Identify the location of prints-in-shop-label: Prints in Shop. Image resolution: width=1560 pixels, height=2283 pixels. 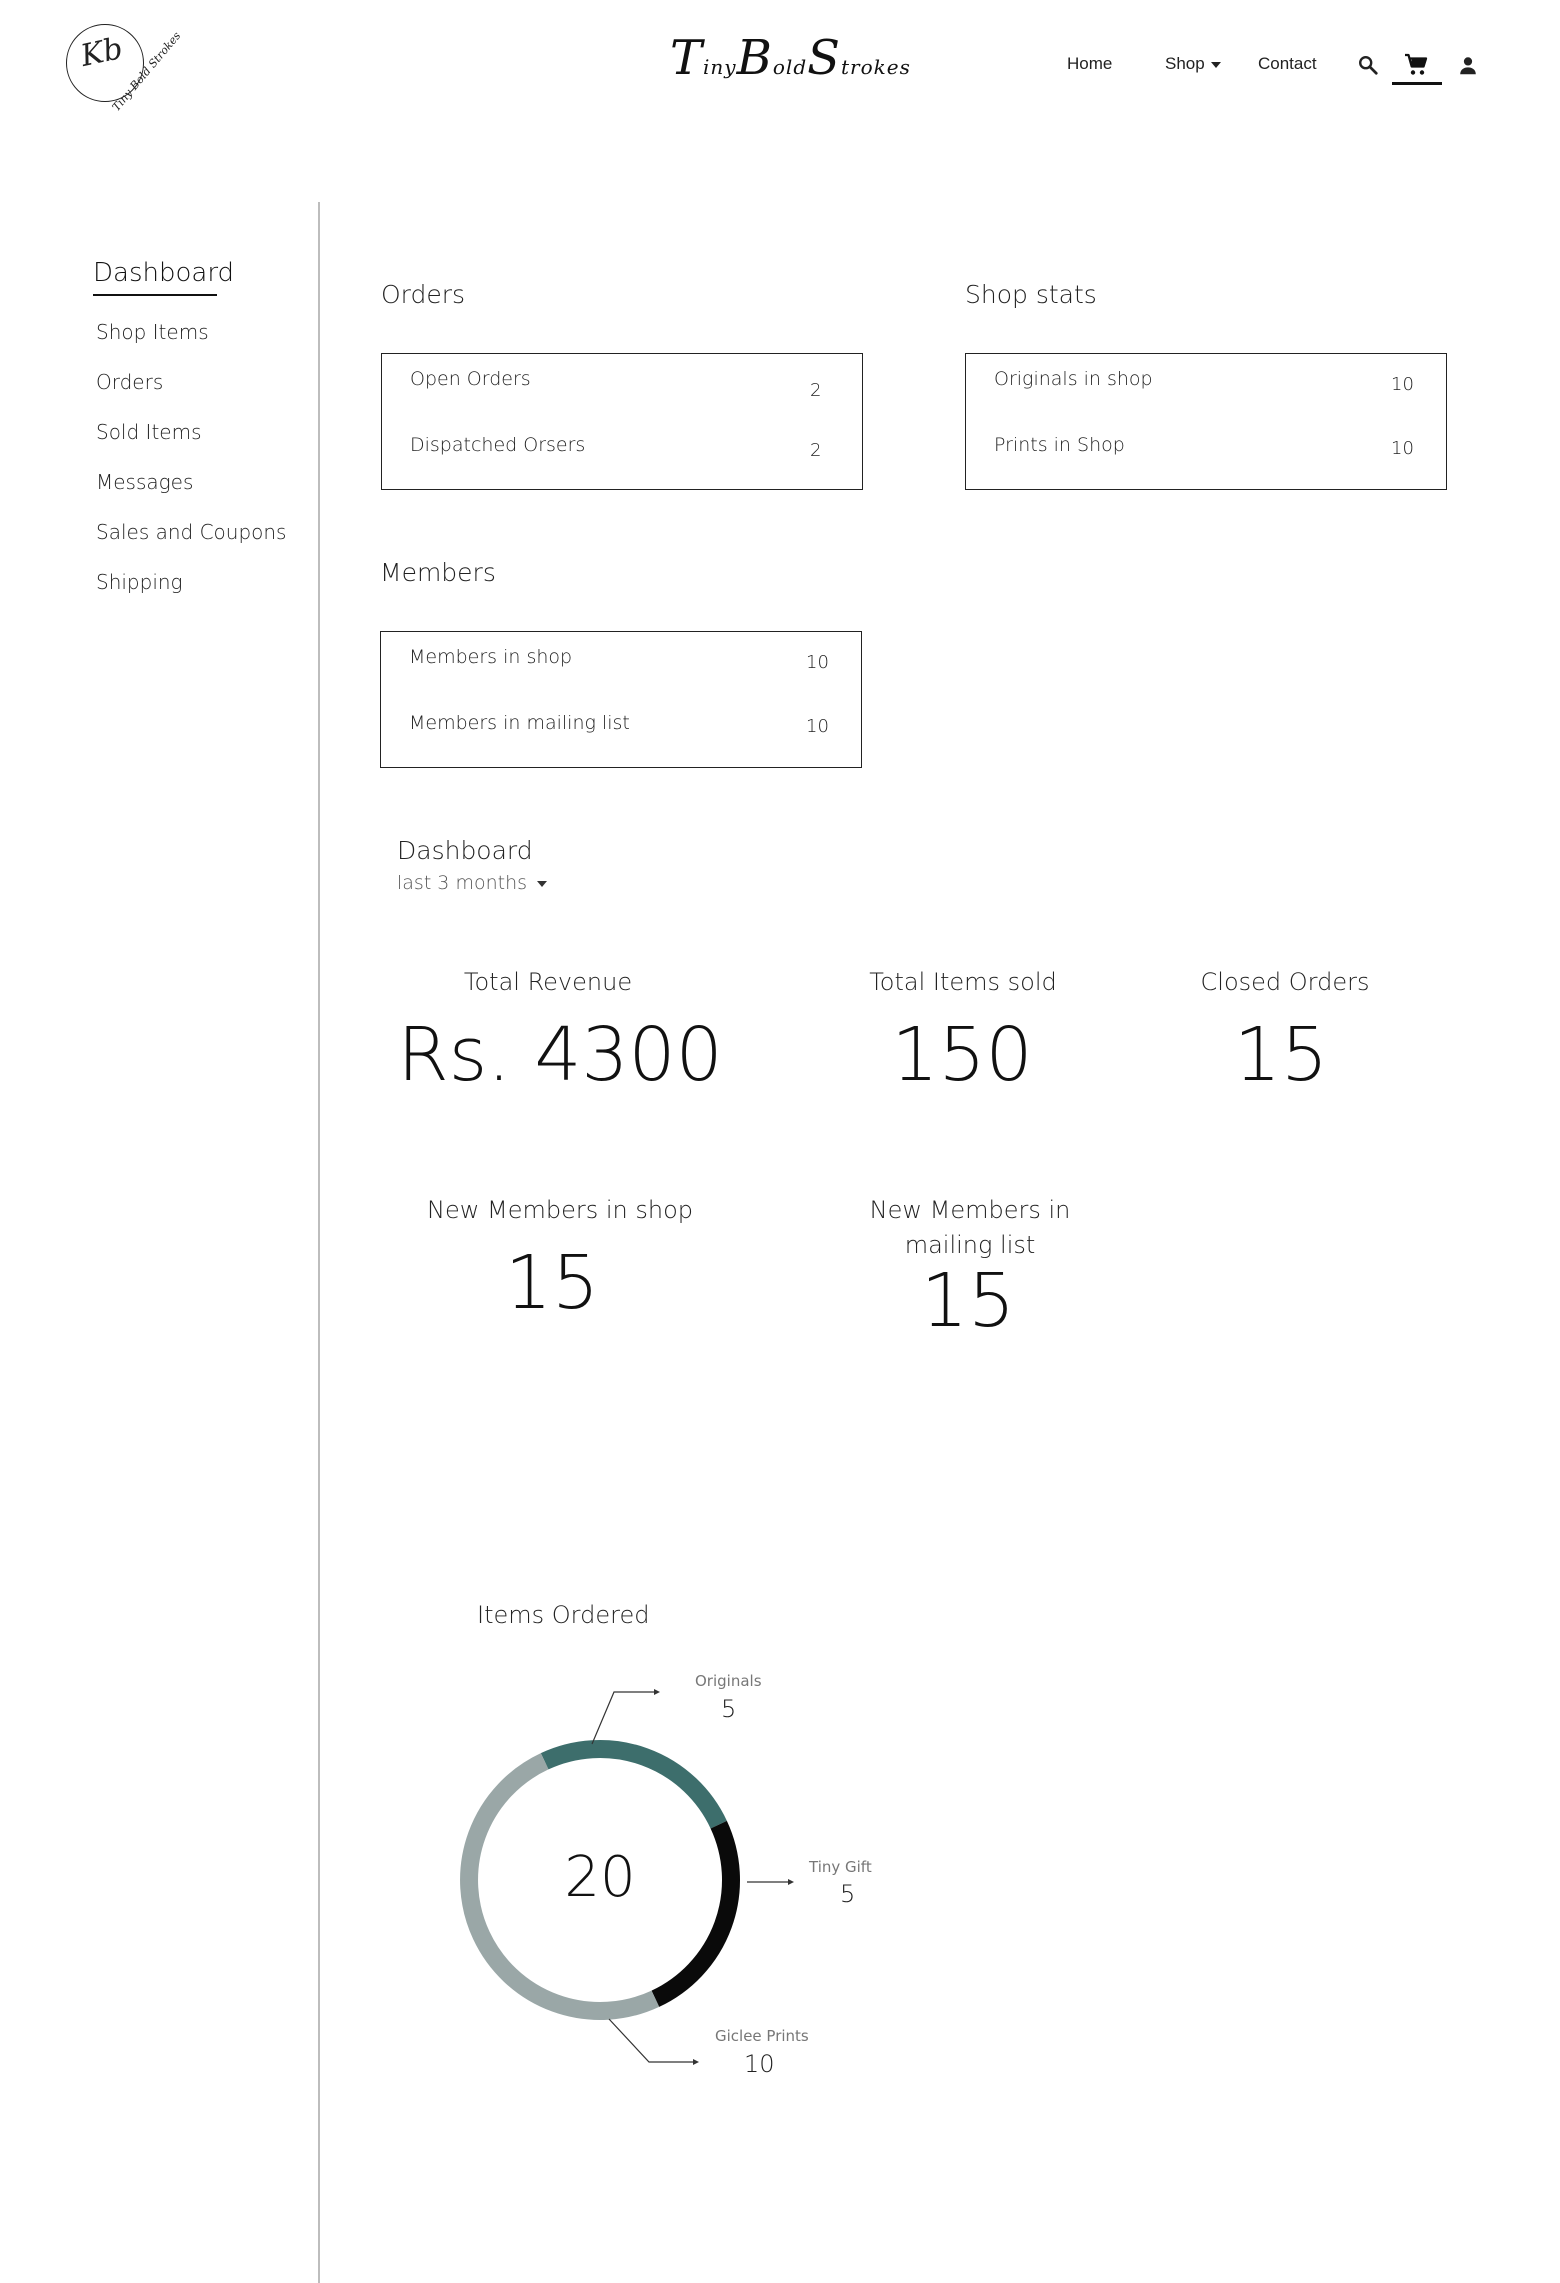
(1059, 445).